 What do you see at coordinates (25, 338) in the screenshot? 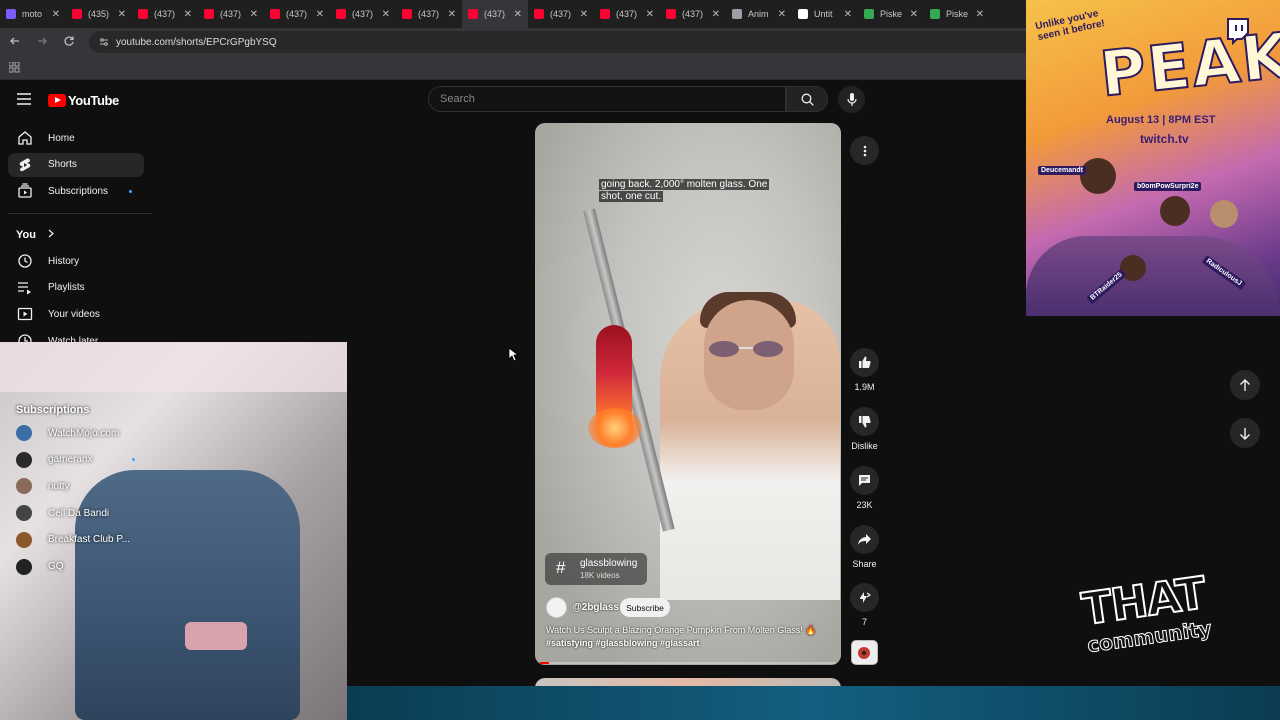
I see `watch-later-icon` at bounding box center [25, 338].